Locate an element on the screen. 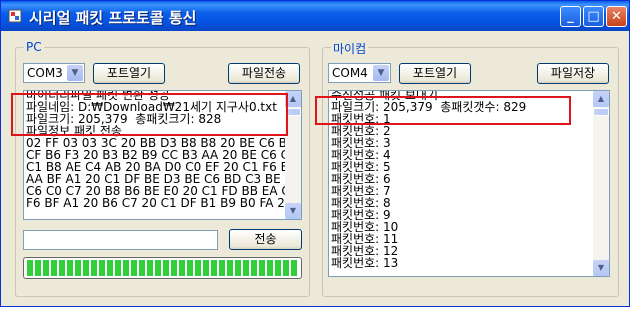 The image size is (632, 309). mcu-log-scrollbar: ▲ ▼ is located at coordinates (601, 183).